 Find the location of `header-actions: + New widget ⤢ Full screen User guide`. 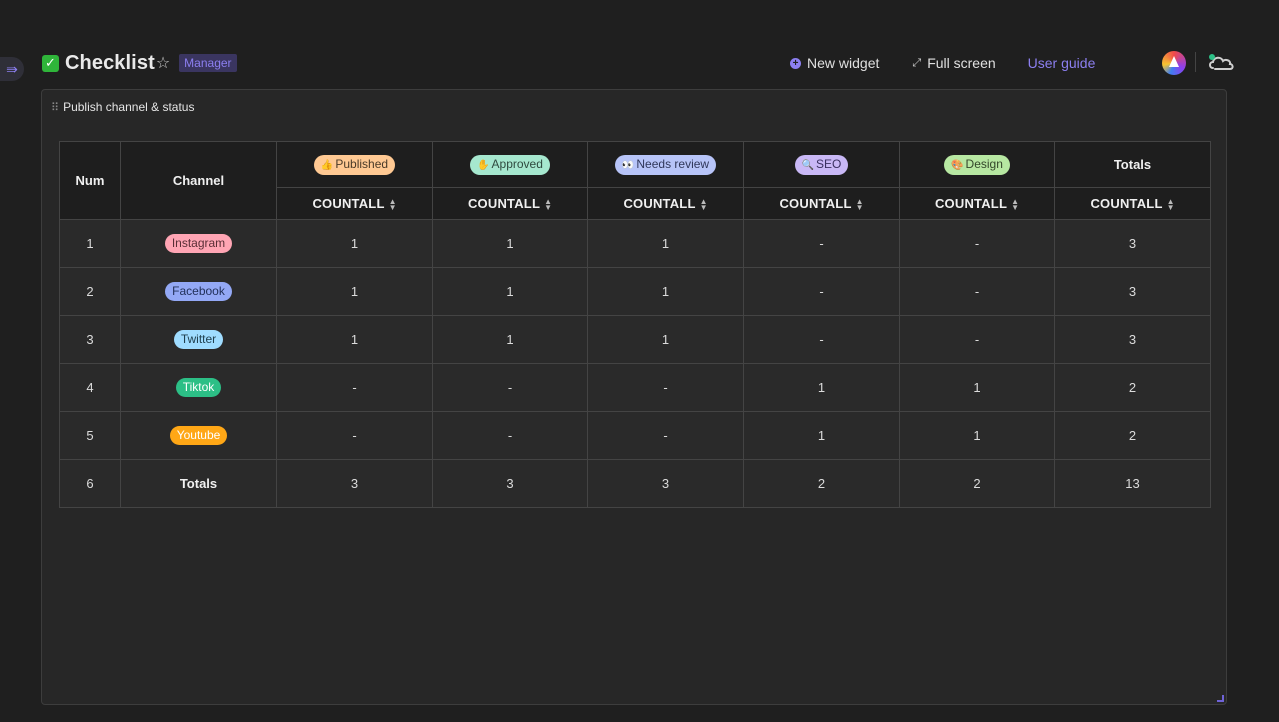

header-actions: + New widget ⤢ Full screen User guide is located at coordinates (942, 63).